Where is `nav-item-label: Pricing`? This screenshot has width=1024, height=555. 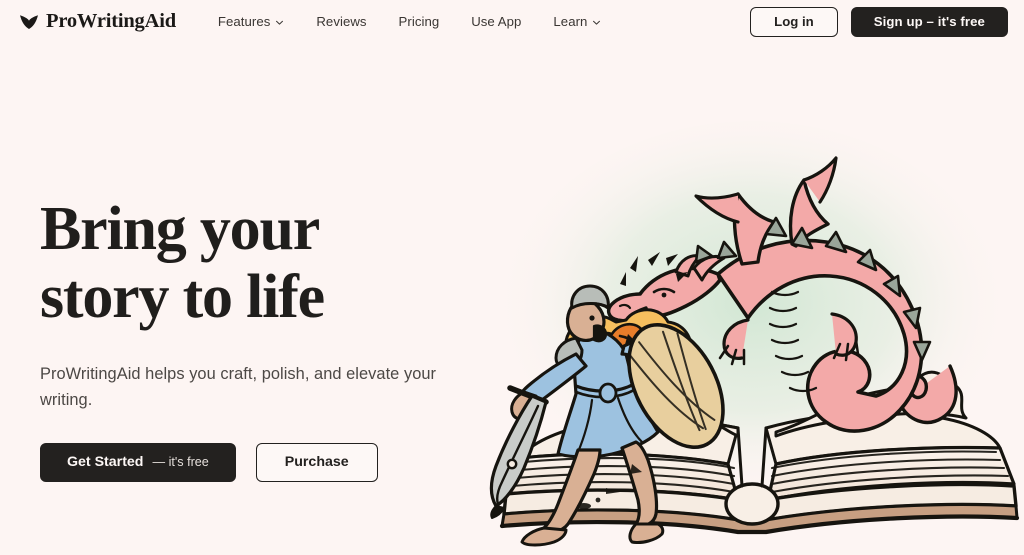
nav-item-label: Pricing is located at coordinates (419, 22).